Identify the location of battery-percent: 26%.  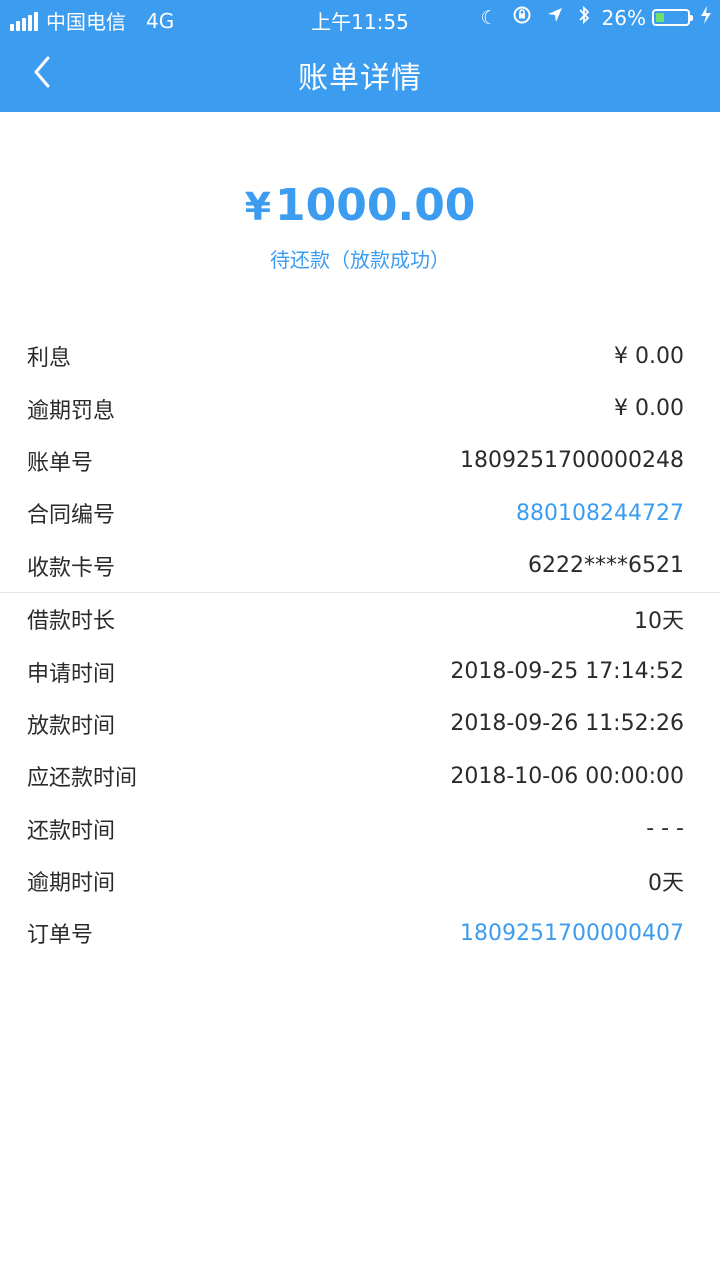
(623, 17).